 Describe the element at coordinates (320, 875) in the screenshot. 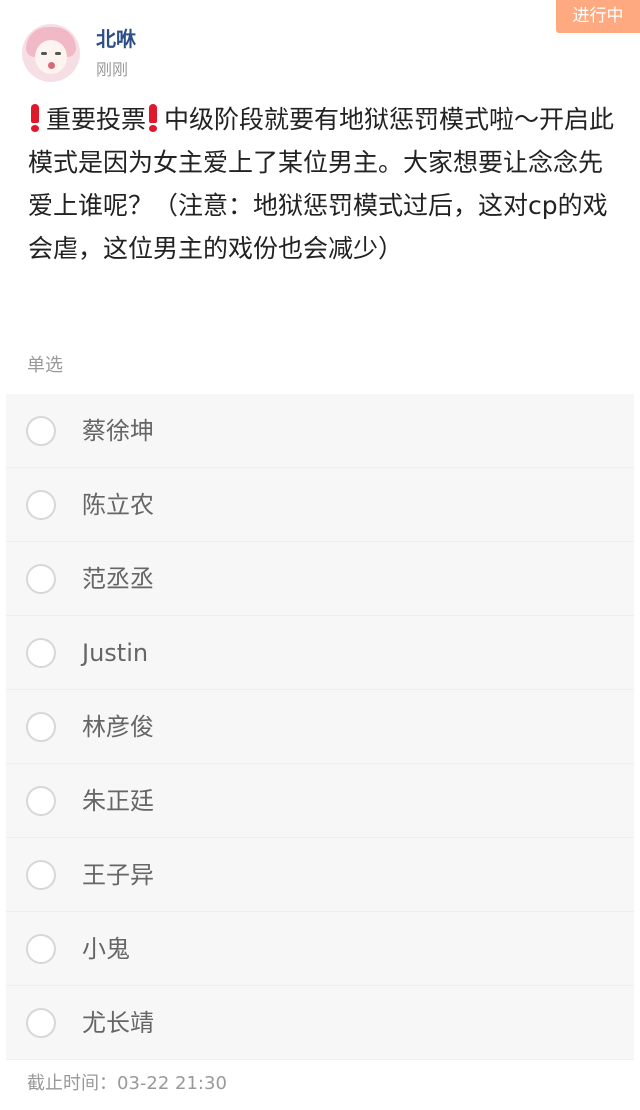

I see `vote-option: 王子异` at that location.